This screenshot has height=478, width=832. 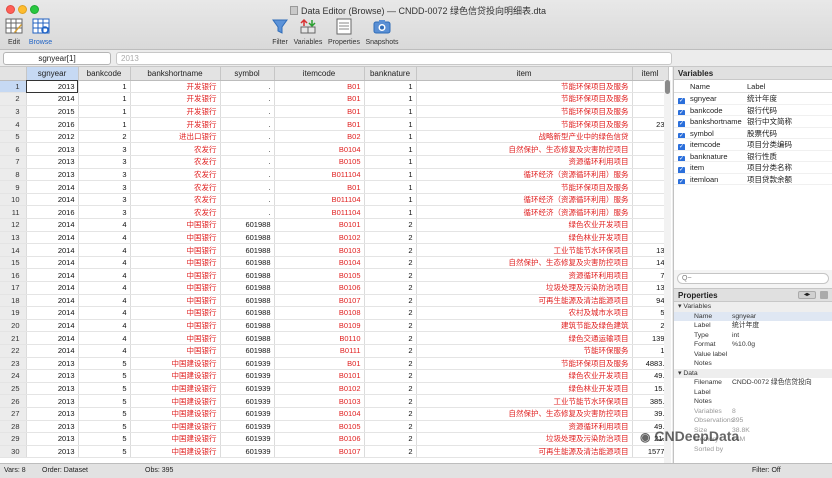 What do you see at coordinates (175, 389) in the screenshot?
I see `cell-bankshortname: 中国建设银行` at bounding box center [175, 389].